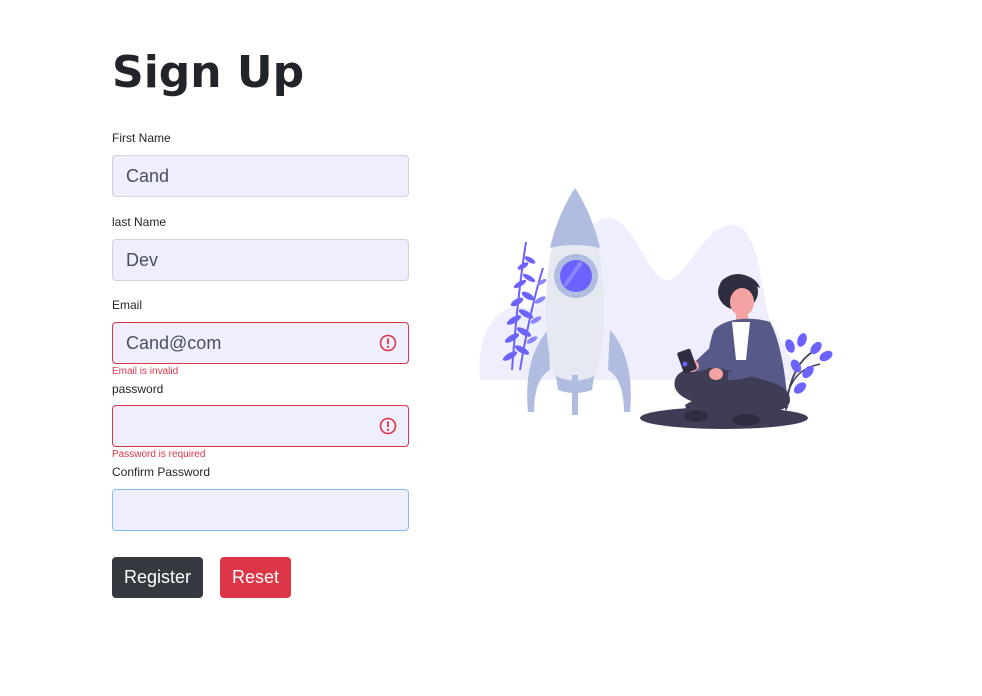  I want to click on page-title: Sign Up, so click(208, 72).